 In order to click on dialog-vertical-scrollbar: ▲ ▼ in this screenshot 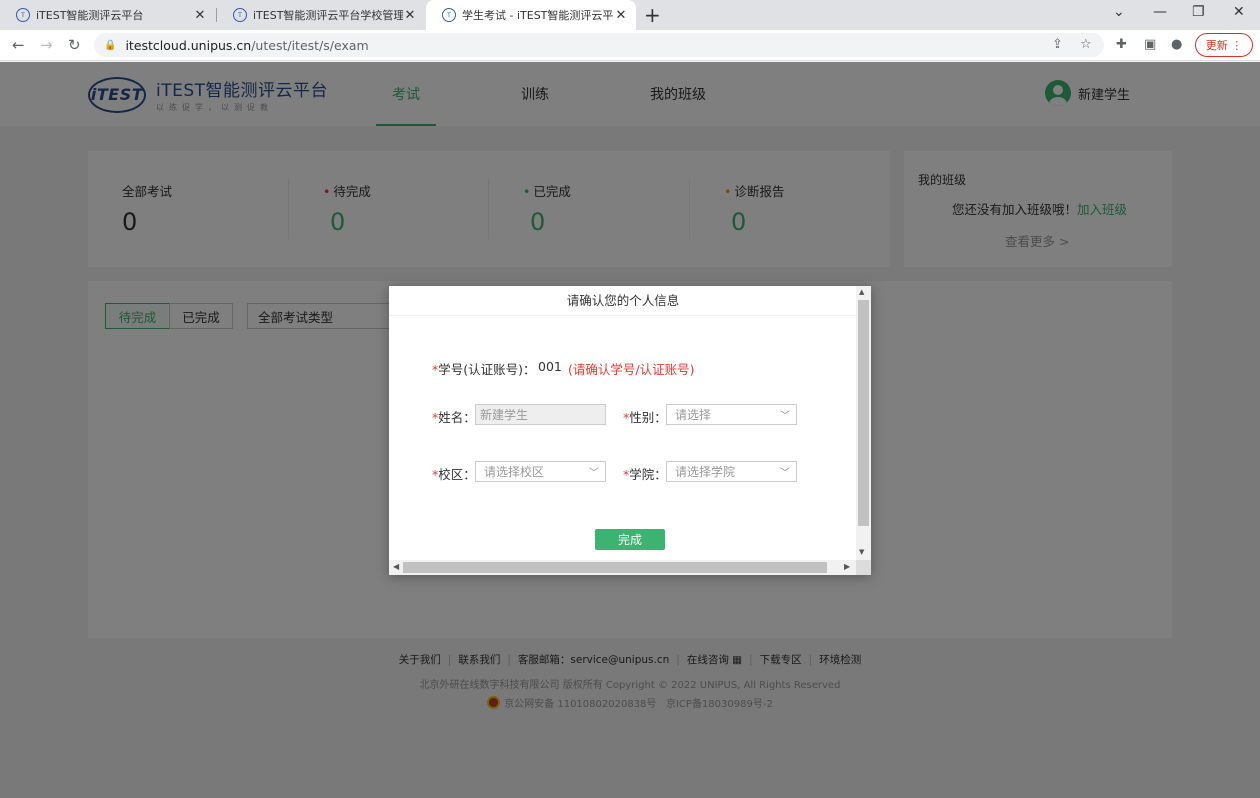, I will do `click(863, 423)`.